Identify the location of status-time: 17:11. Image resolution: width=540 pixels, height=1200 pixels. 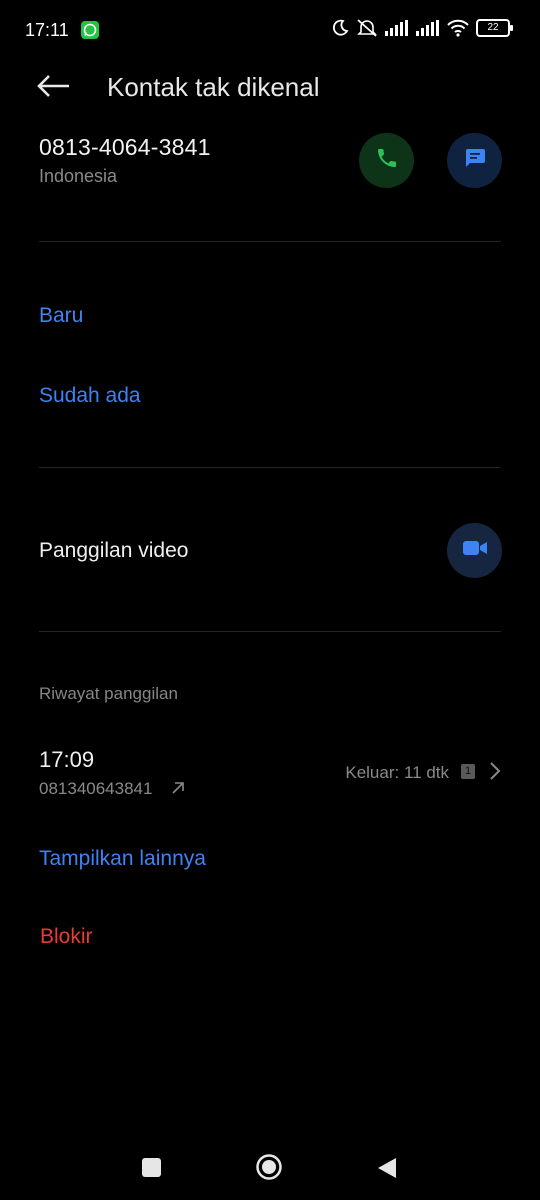
(47, 30).